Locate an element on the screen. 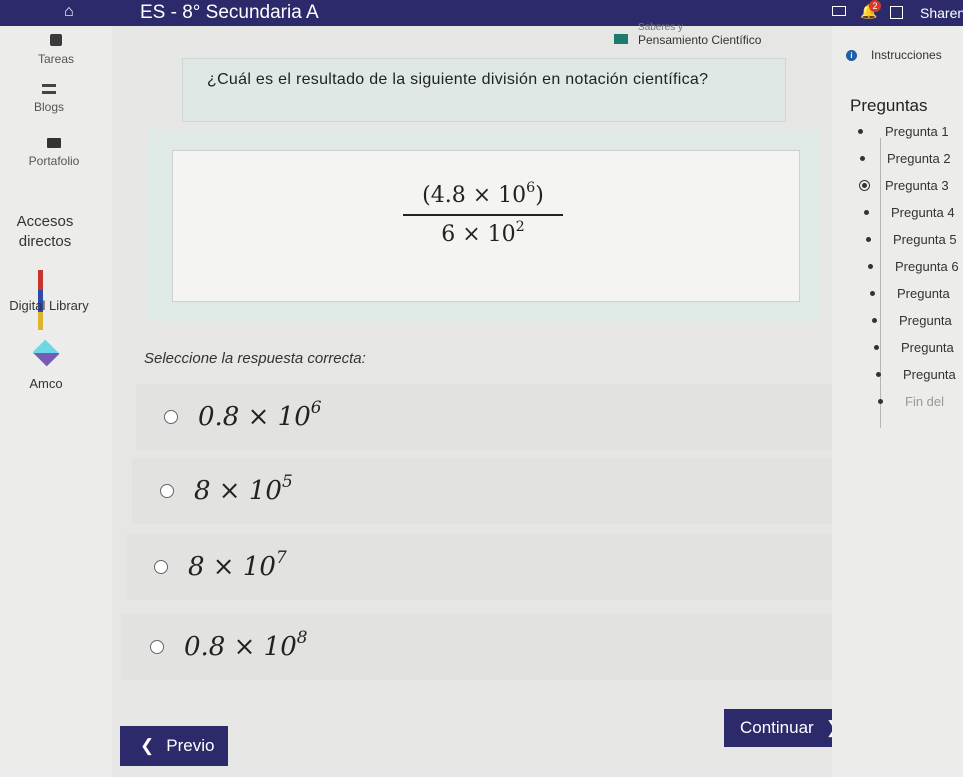  option-exponent: 7 is located at coordinates (281, 557).